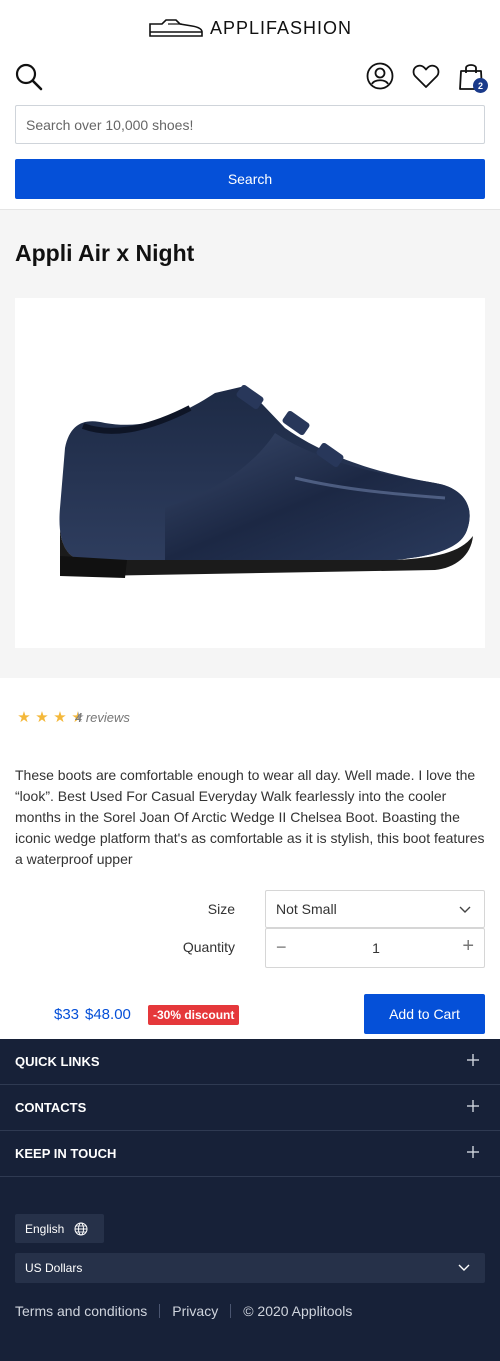  I want to click on currency-select: US Dollars, so click(250, 1268).